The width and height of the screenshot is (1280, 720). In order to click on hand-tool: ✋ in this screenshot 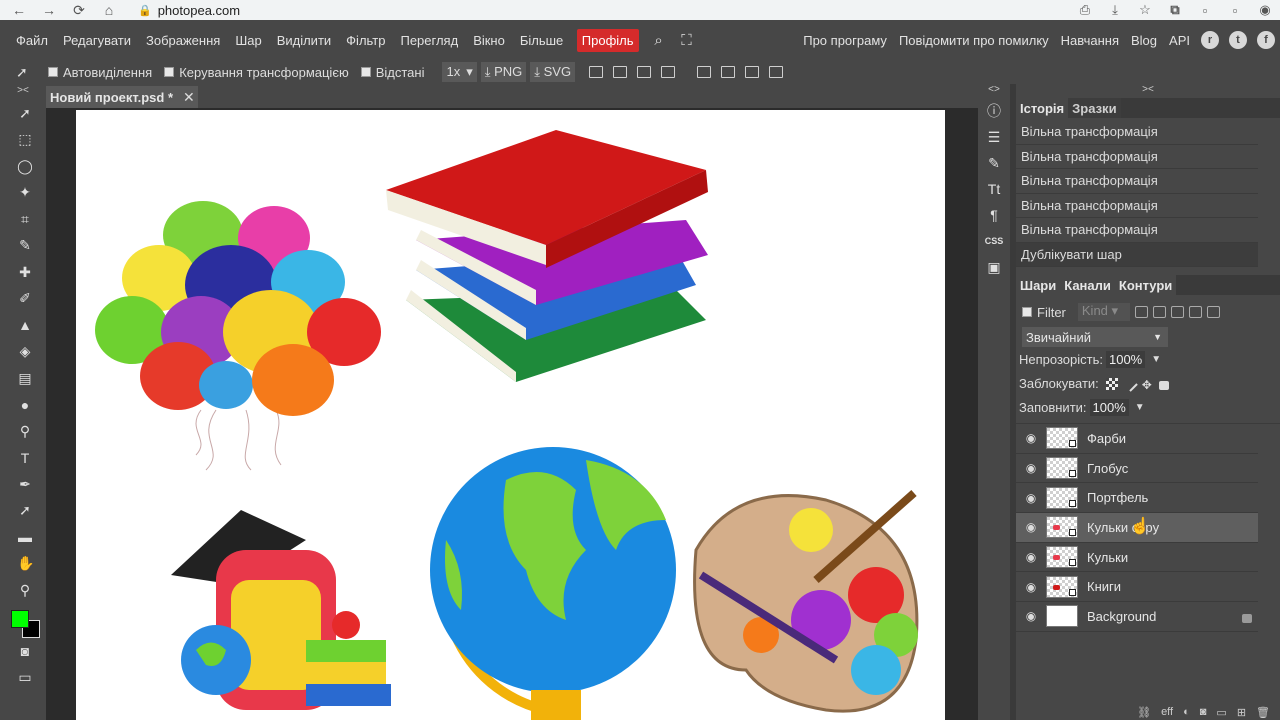, I will do `click(23, 564)`.